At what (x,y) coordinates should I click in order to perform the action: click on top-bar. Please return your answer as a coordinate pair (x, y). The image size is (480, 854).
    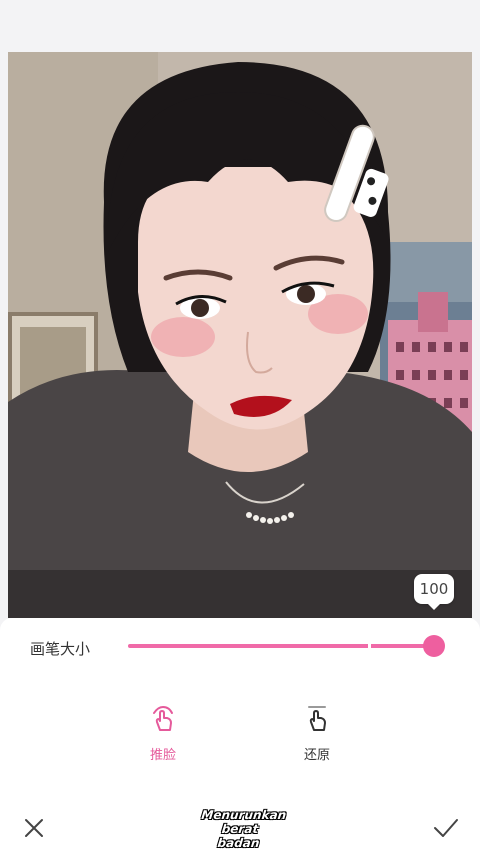
    Looking at the image, I should click on (240, 26).